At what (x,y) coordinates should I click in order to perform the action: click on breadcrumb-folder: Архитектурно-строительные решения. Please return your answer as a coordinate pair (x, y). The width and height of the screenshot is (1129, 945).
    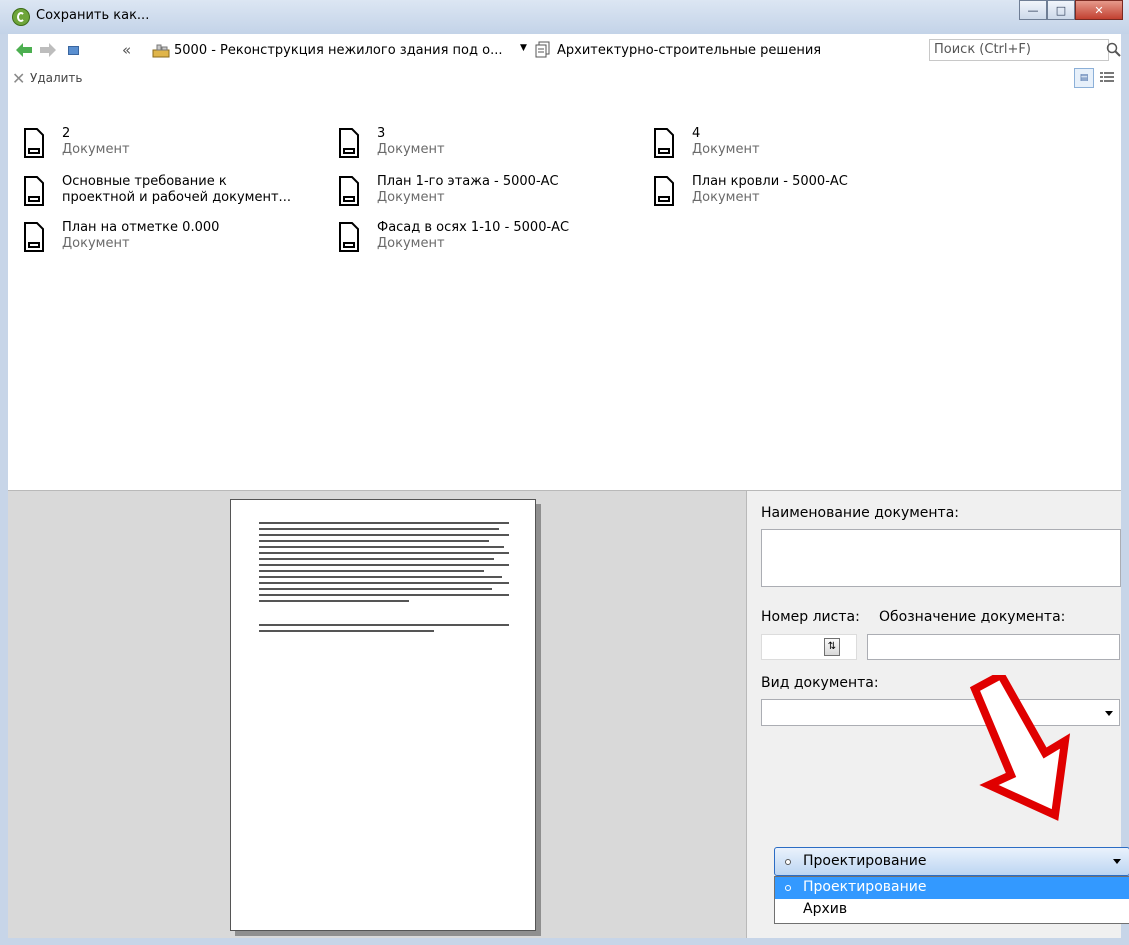
    Looking at the image, I should click on (689, 50).